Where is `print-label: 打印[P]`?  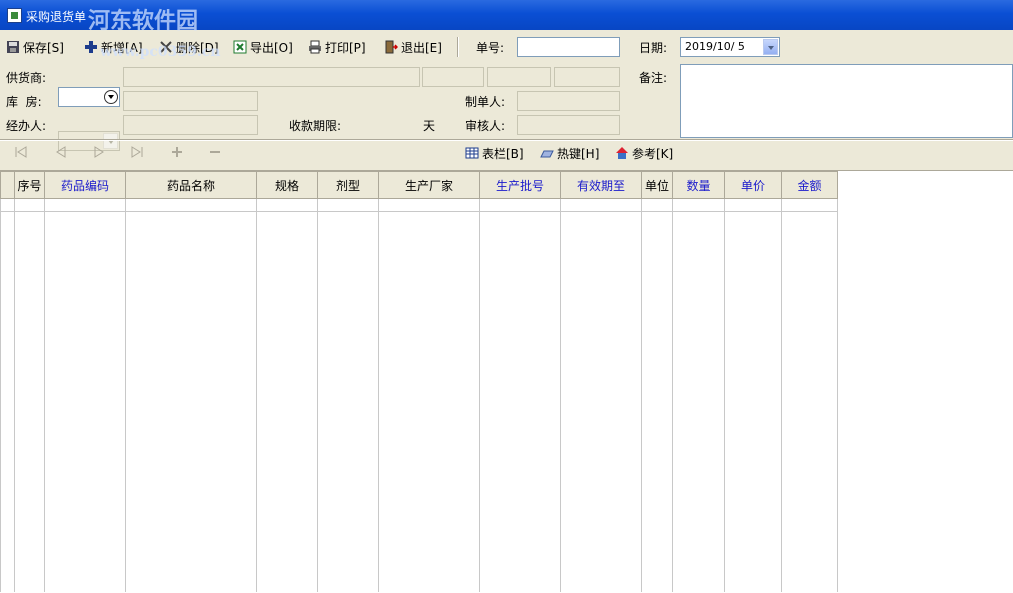 print-label: 打印[P] is located at coordinates (345, 47).